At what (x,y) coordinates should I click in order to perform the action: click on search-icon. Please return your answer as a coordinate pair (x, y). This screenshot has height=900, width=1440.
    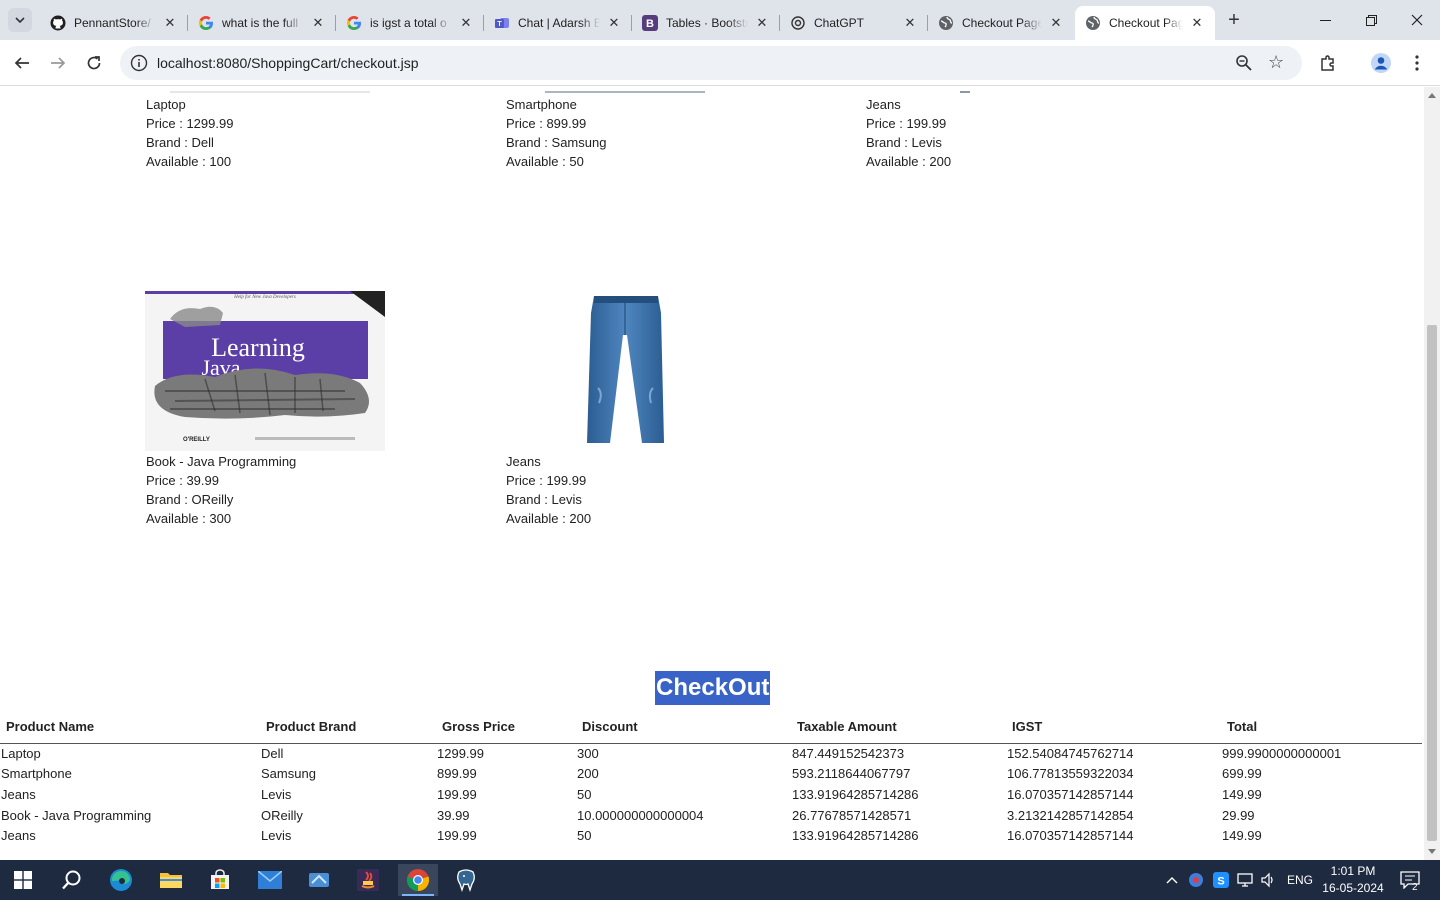
    Looking at the image, I should click on (72, 880).